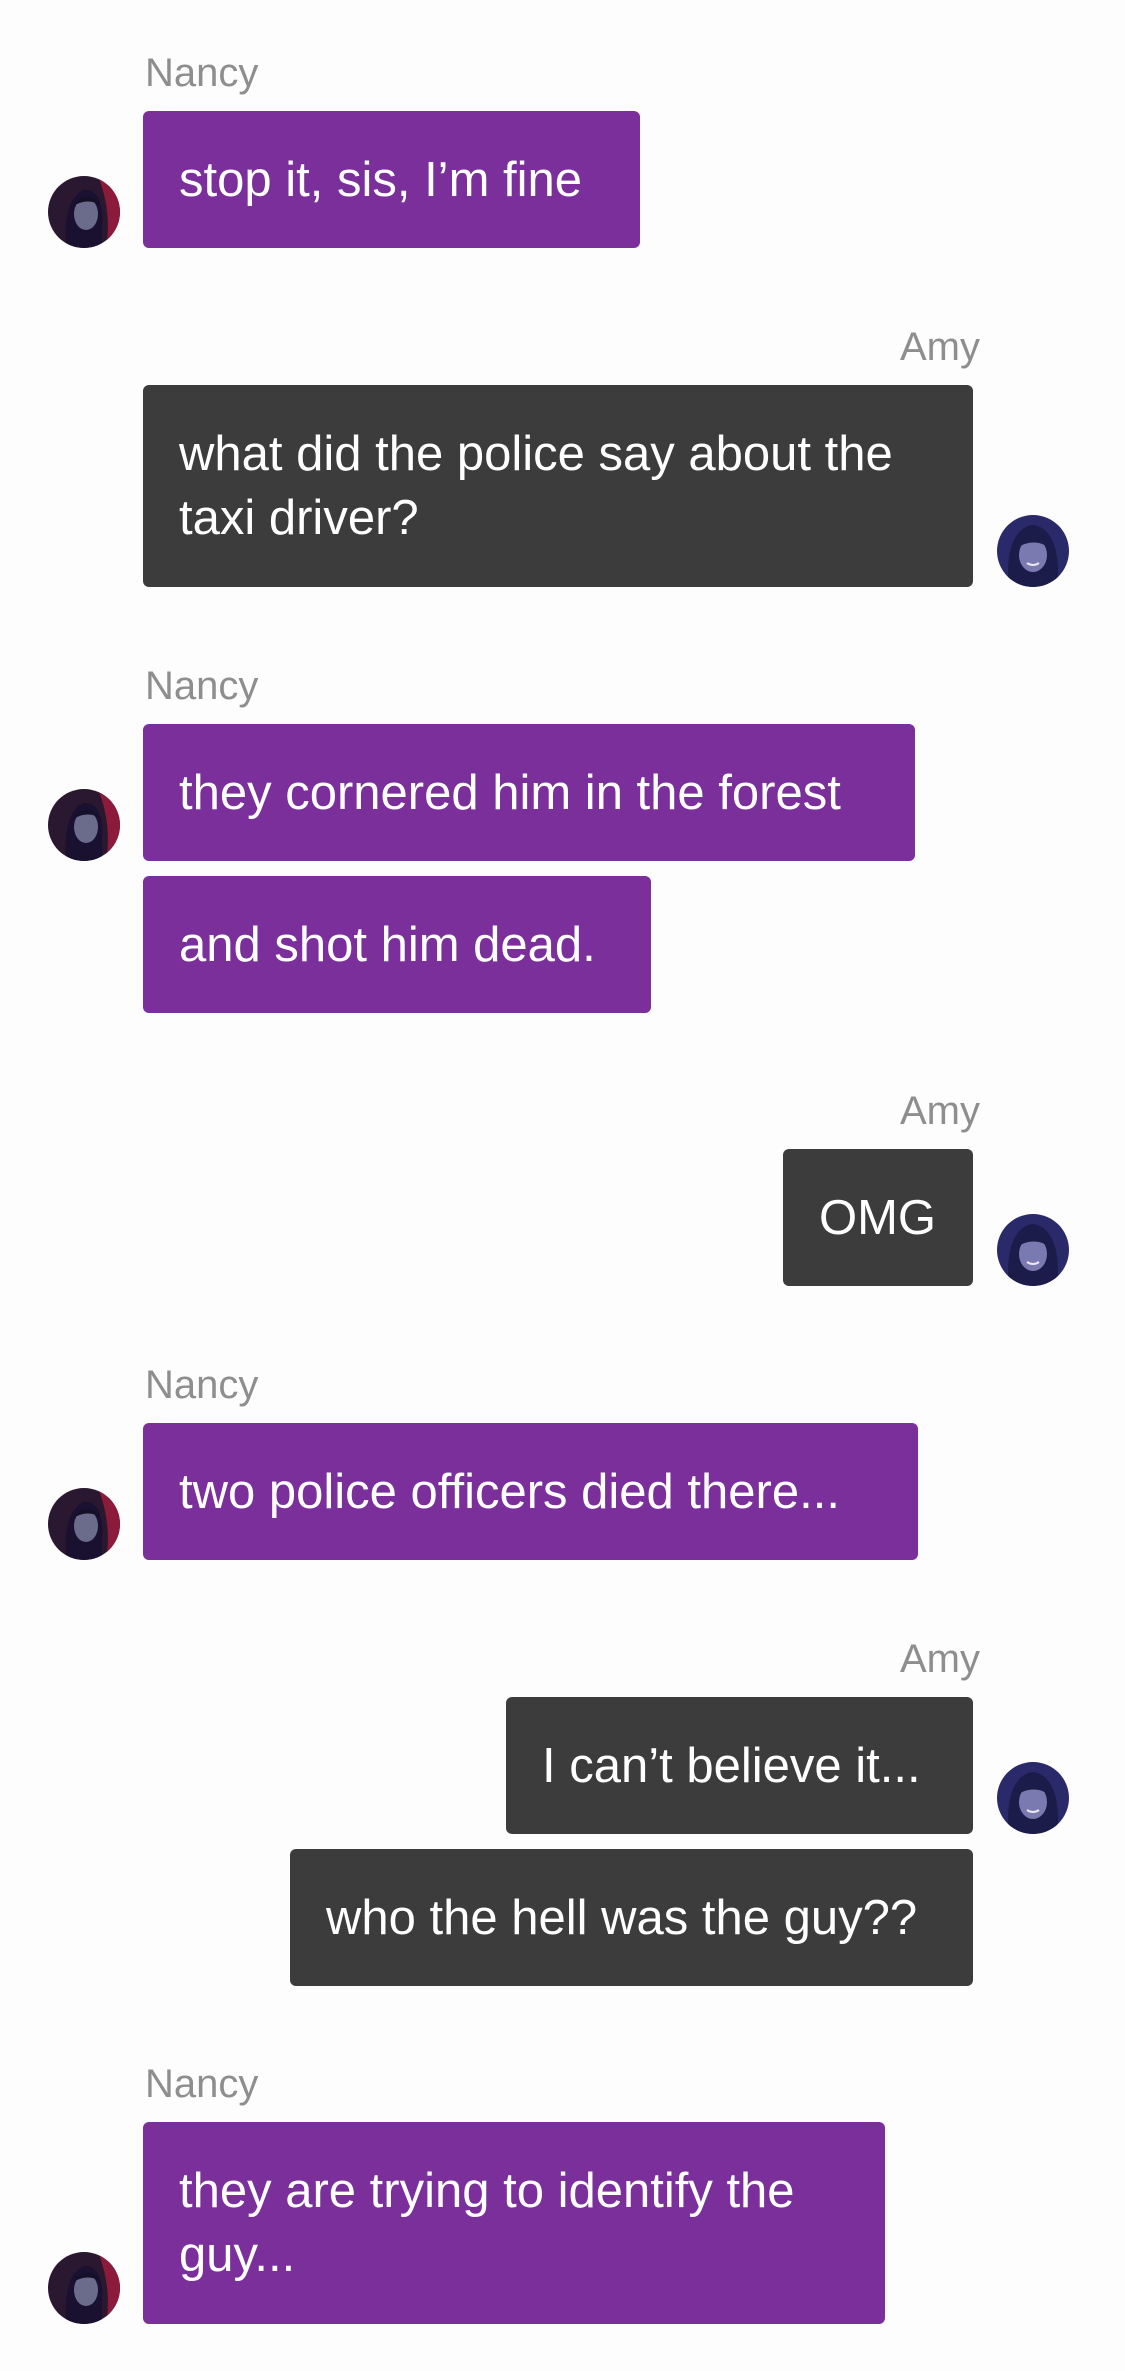  Describe the element at coordinates (397, 944) in the screenshot. I see `message-bubble: and shot him dead.` at that location.